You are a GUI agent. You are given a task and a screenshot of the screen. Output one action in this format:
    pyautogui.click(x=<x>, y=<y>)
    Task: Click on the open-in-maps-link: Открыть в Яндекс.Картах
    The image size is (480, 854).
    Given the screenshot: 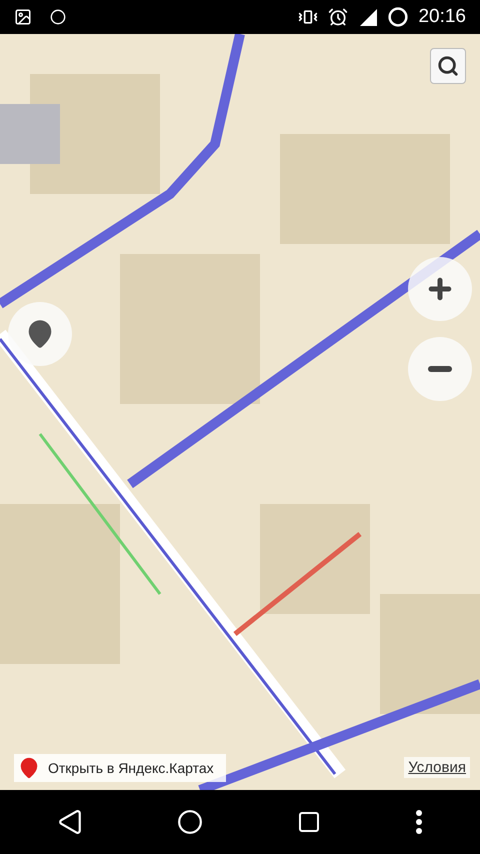 What is the action you would take?
    pyautogui.click(x=120, y=768)
    